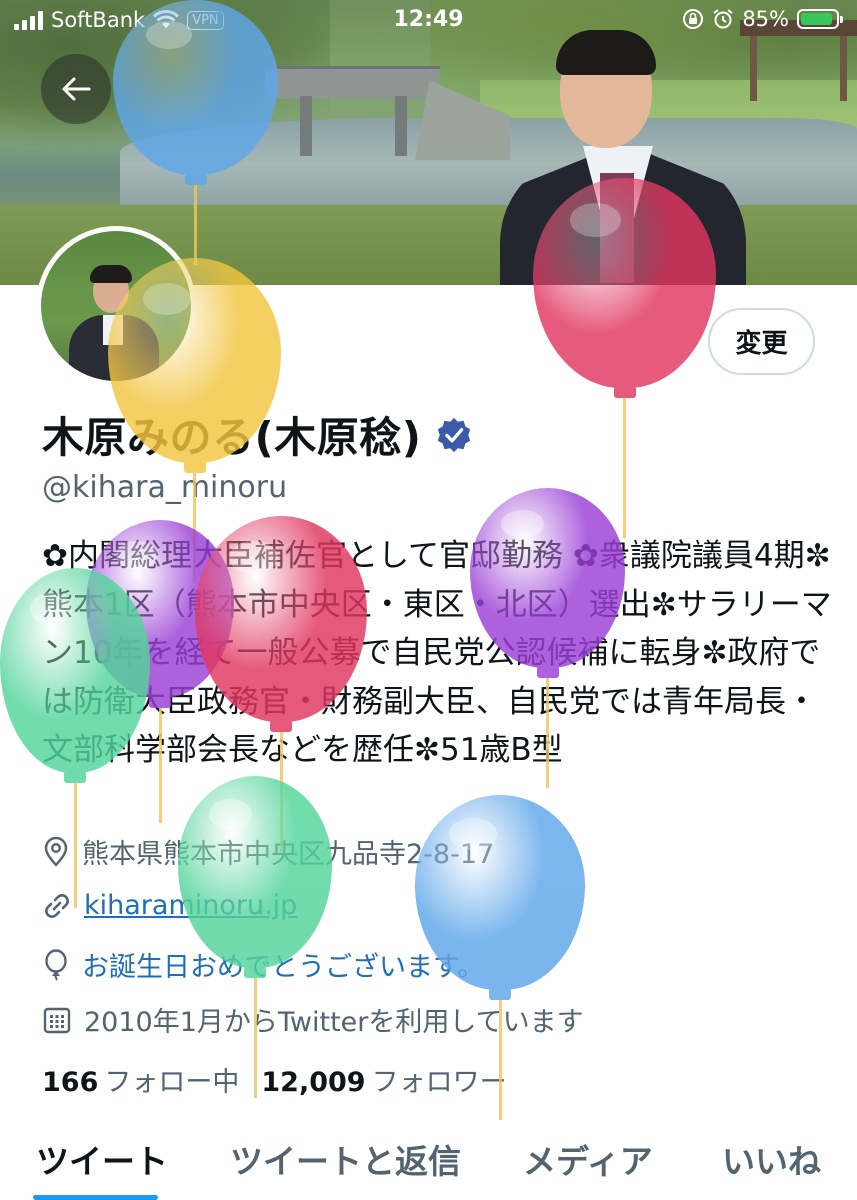 This screenshot has width=857, height=1200. I want to click on tab-likes: いいね, so click(771, 1159).